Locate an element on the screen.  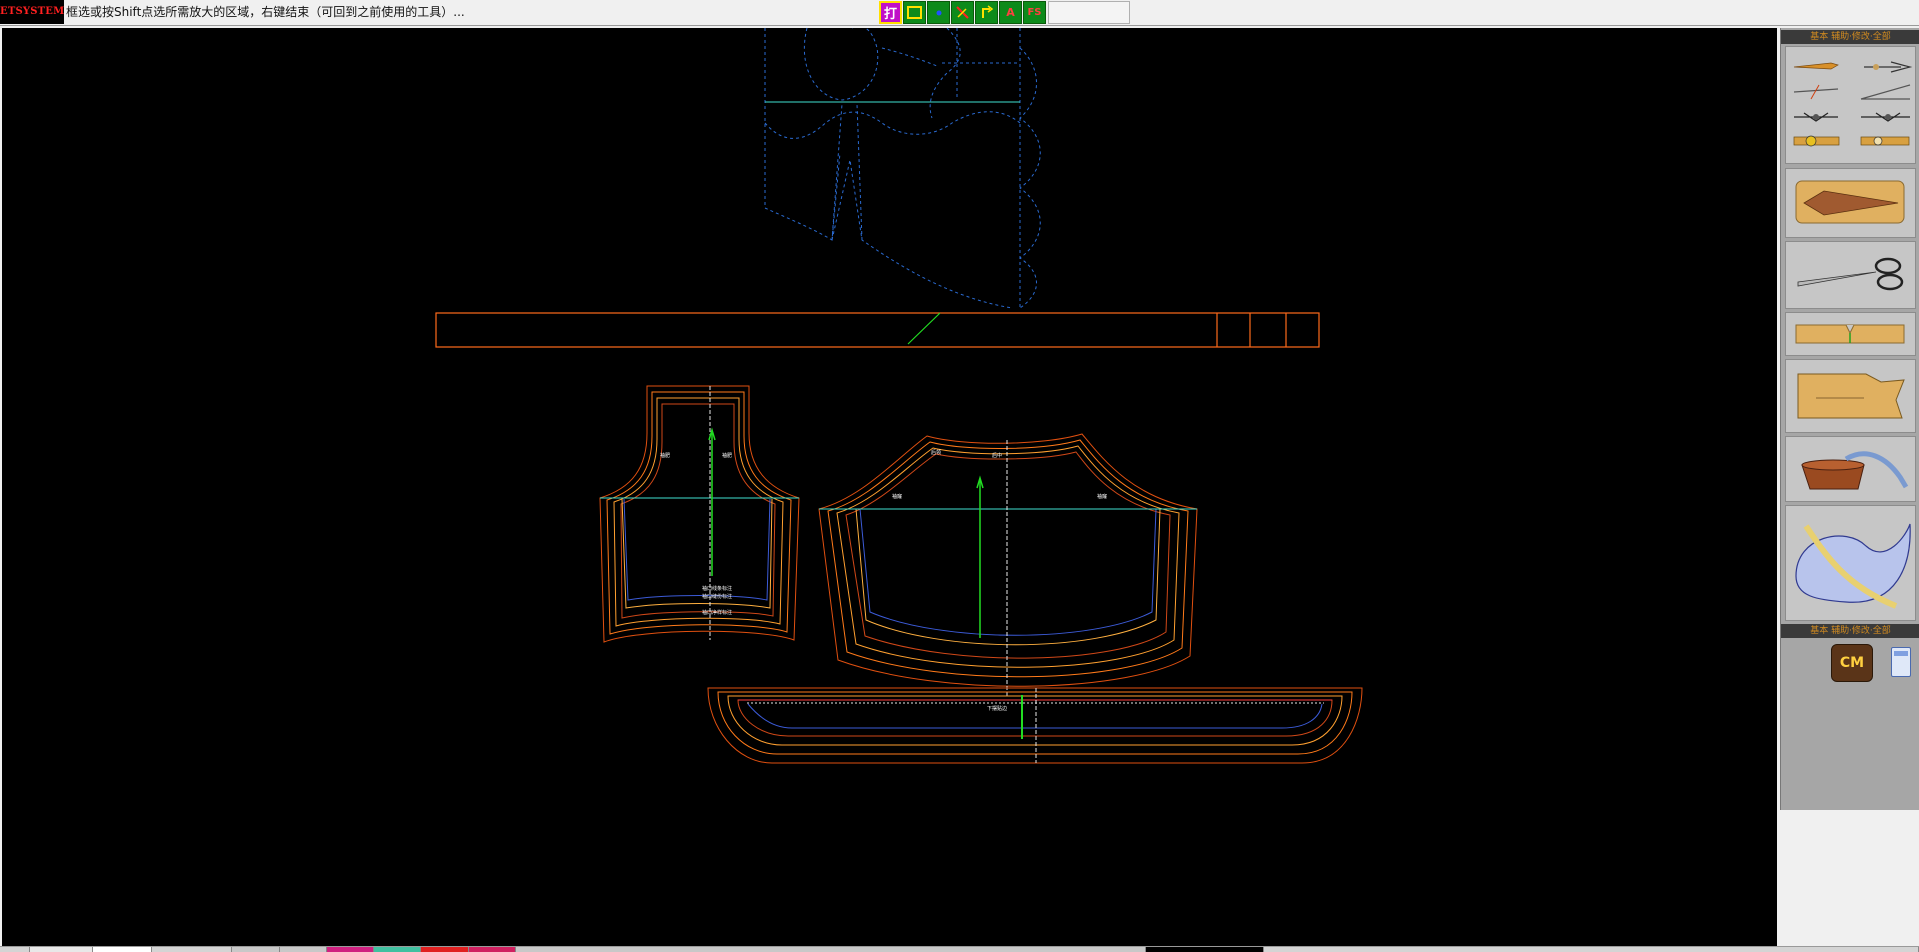
unit-cm-button: CM is located at coordinates (1852, 663).